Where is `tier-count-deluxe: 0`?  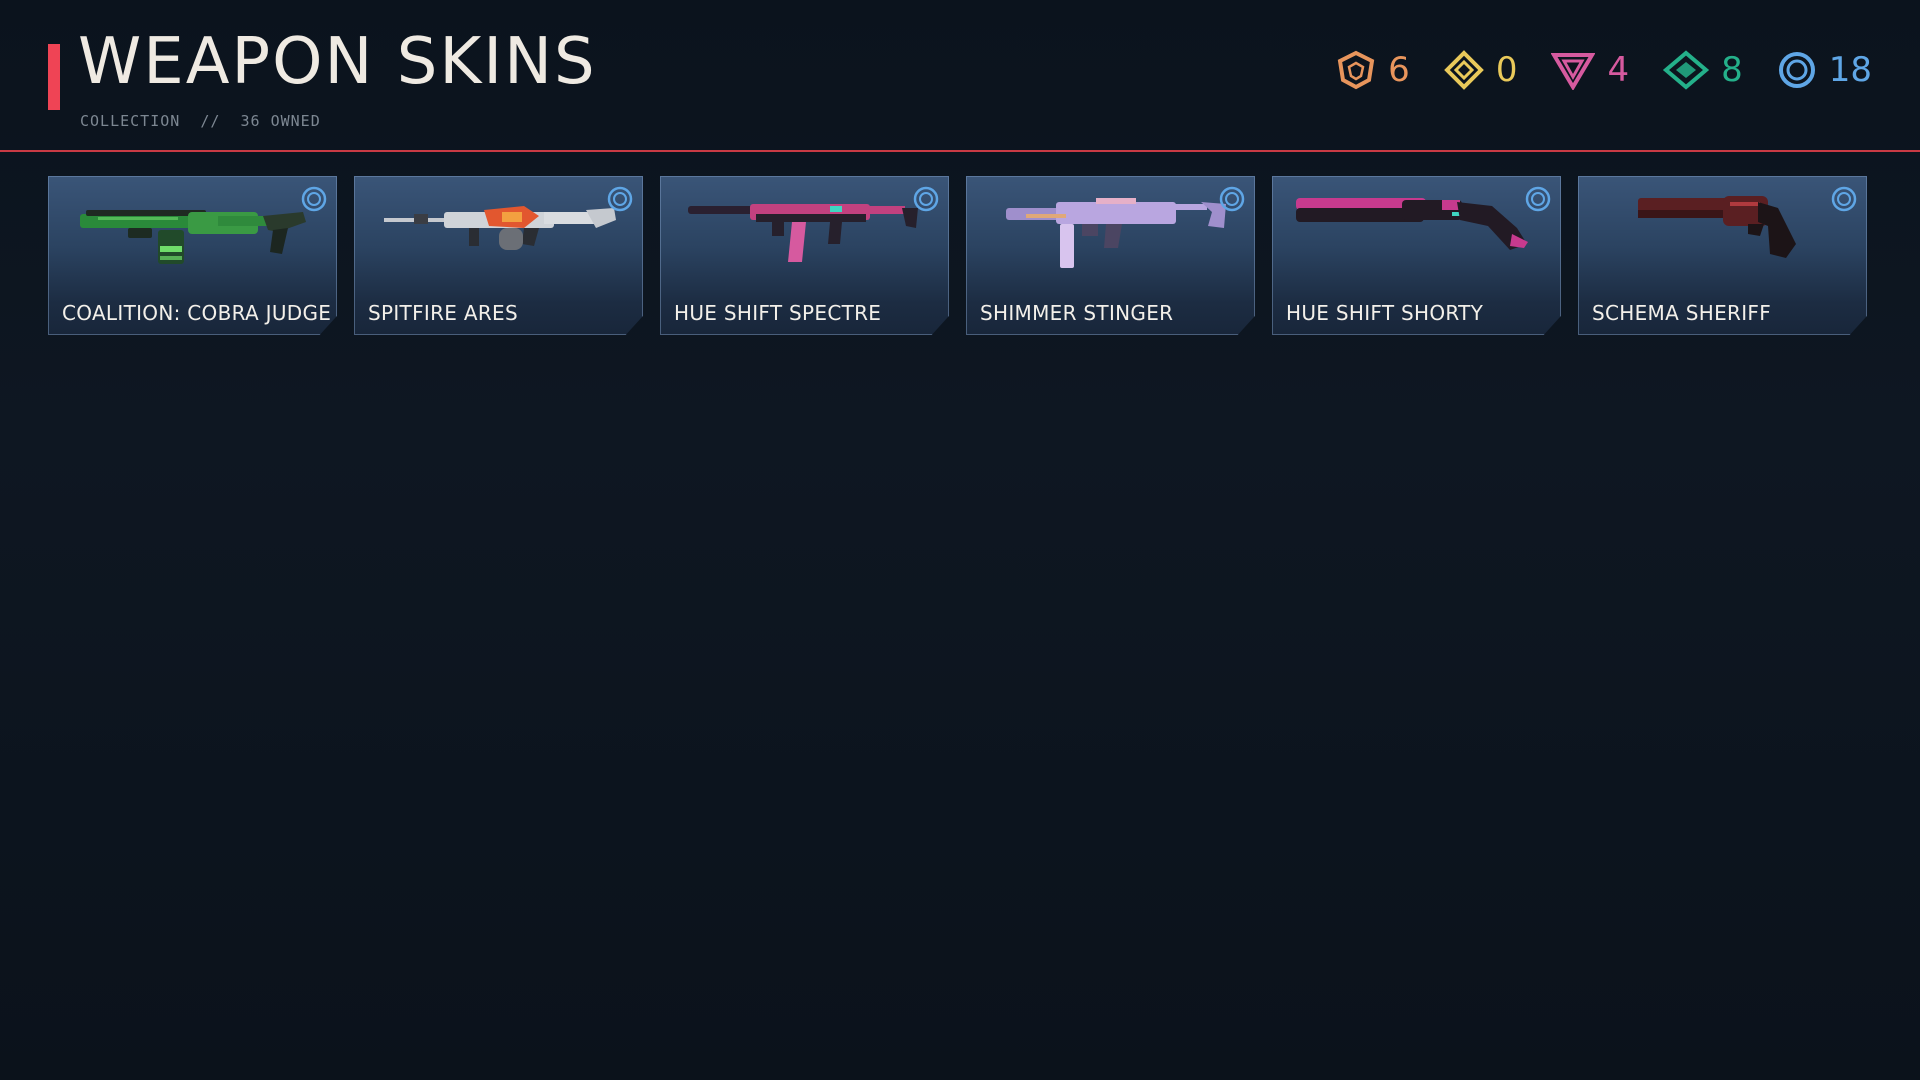 tier-count-deluxe: 0 is located at coordinates (1480, 70).